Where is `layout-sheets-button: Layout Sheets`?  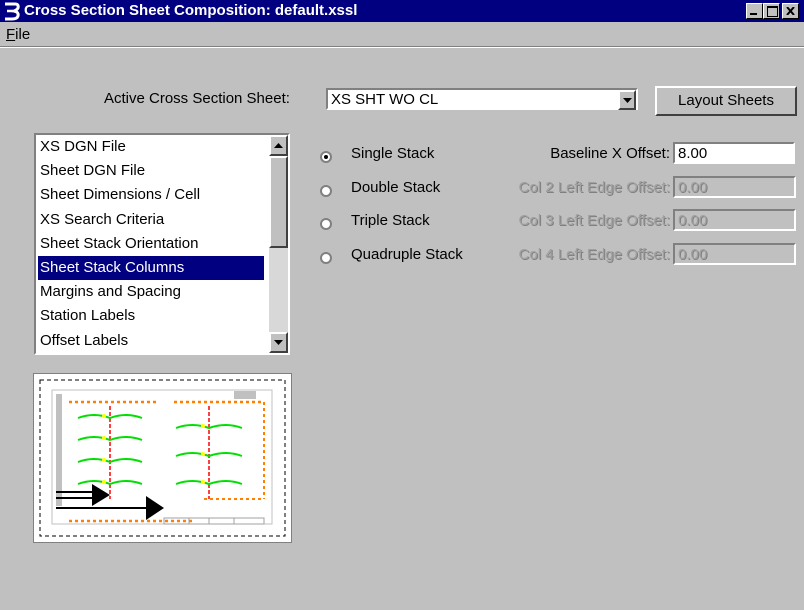 layout-sheets-button: Layout Sheets is located at coordinates (726, 101).